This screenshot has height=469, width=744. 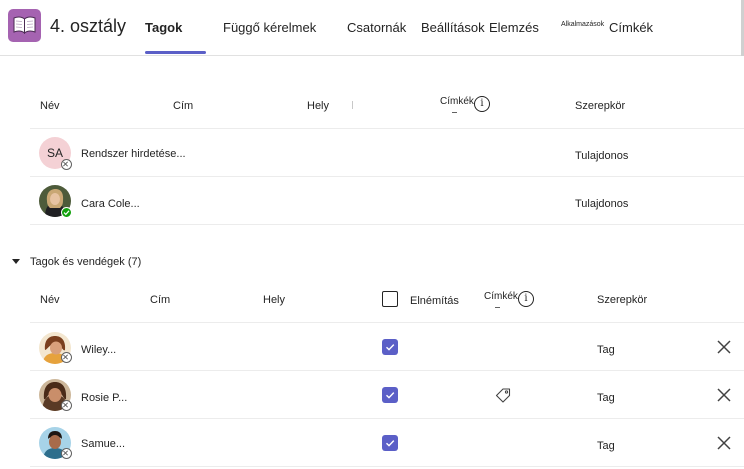 What do you see at coordinates (274, 300) in the screenshot?
I see `members-col-location: Hely` at bounding box center [274, 300].